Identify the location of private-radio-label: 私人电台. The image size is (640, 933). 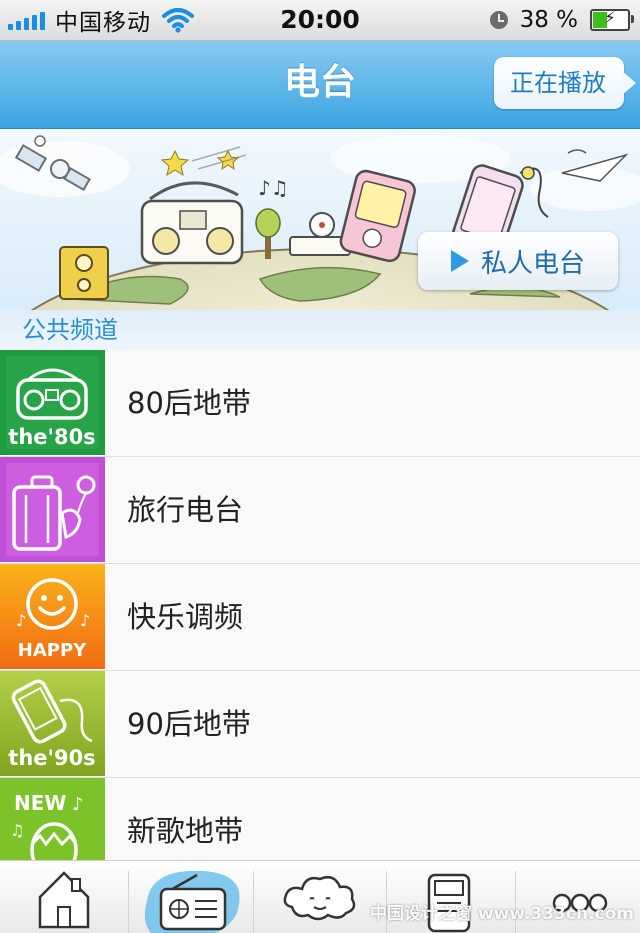
(532, 263).